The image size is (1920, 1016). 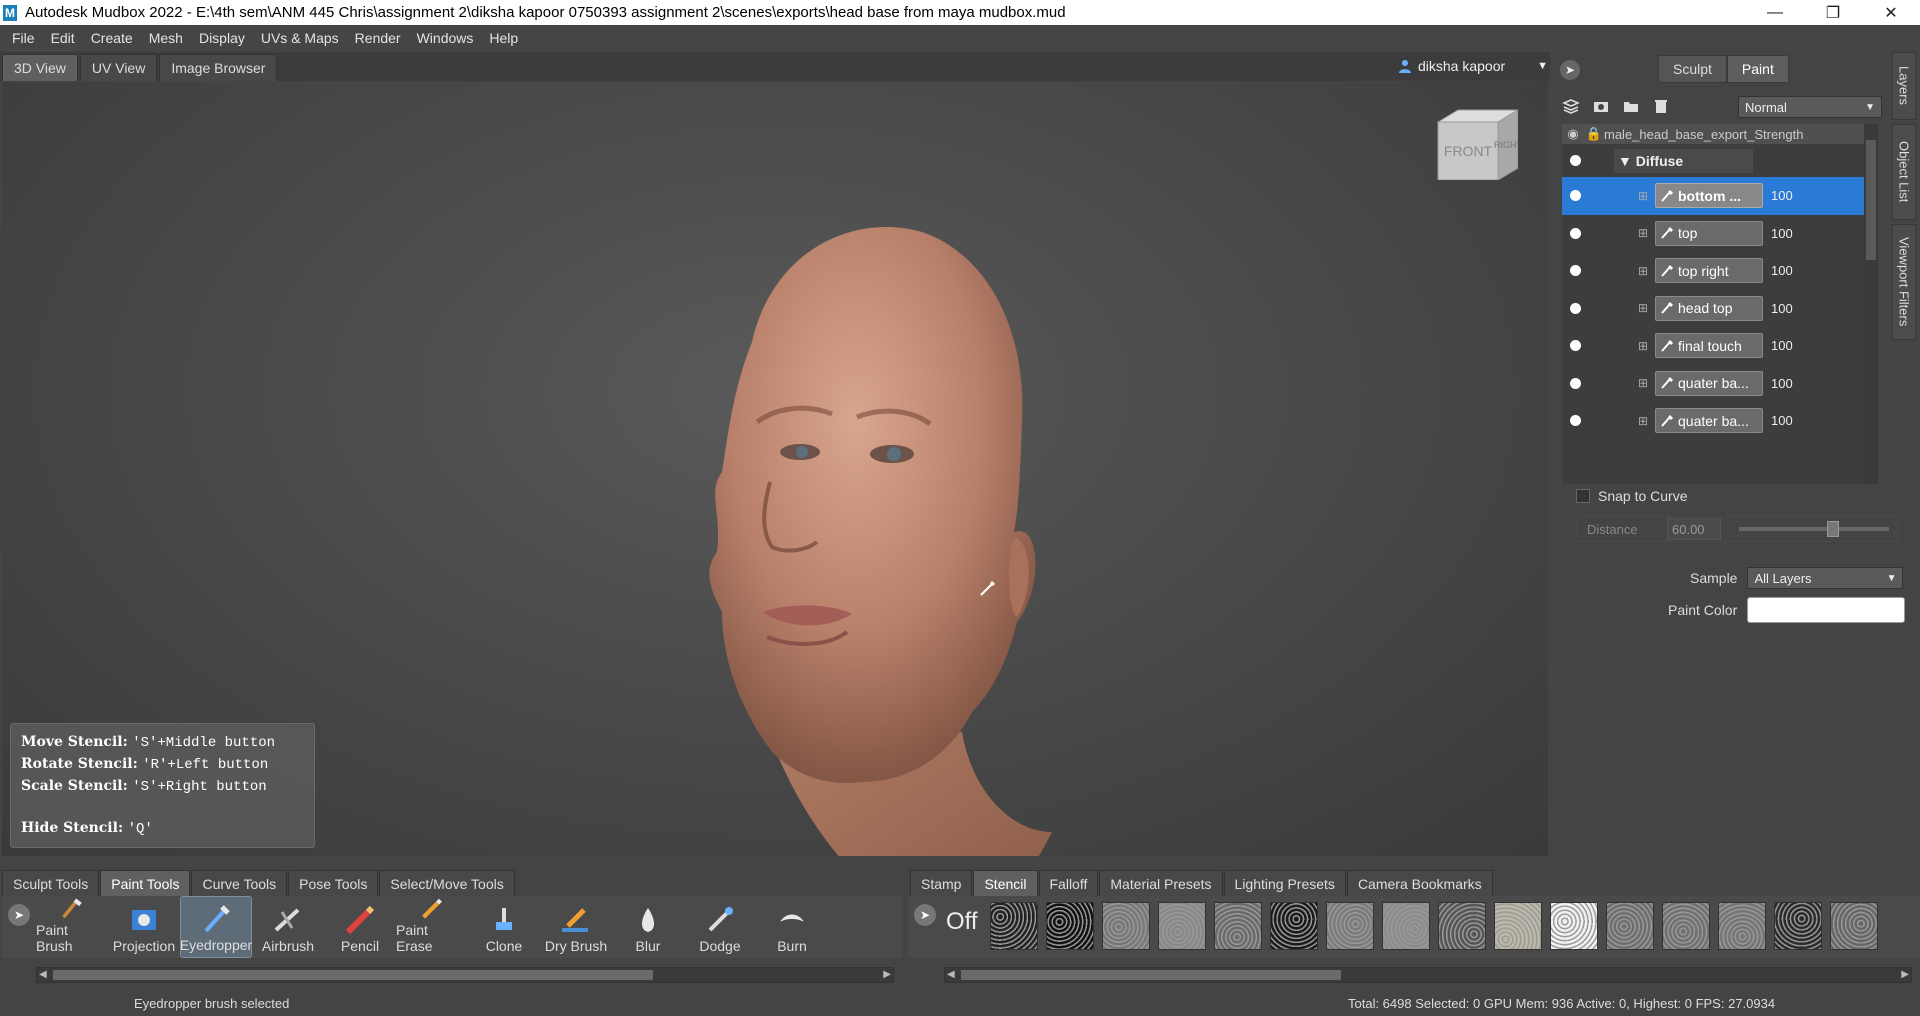 What do you see at coordinates (72, 927) in the screenshot?
I see `tool-paint-brush: Paint Brush` at bounding box center [72, 927].